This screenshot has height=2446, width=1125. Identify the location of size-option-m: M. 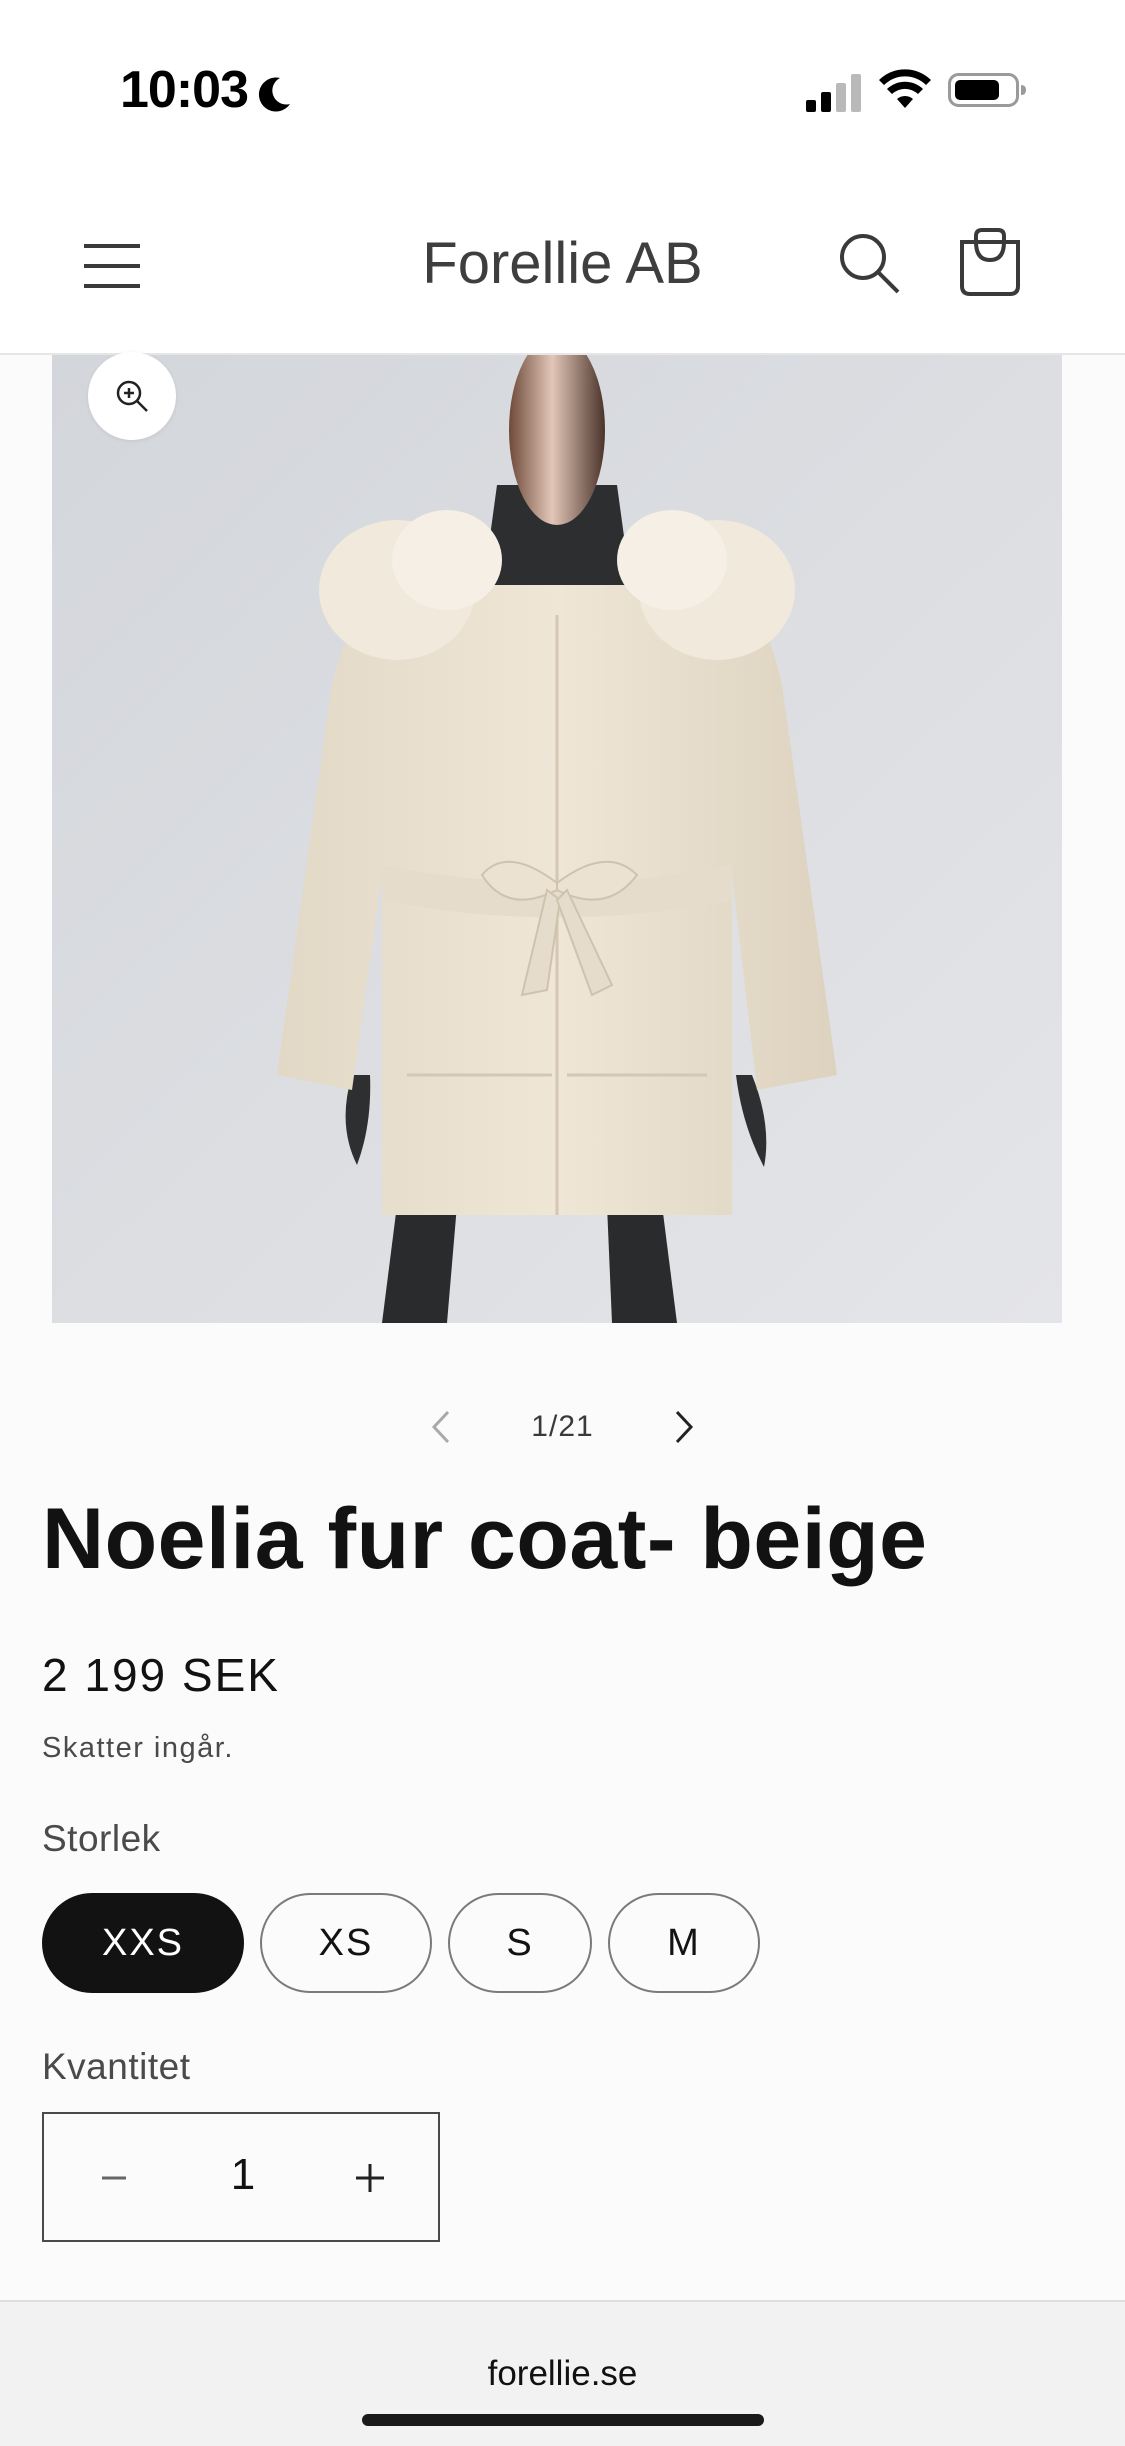
(684, 1943).